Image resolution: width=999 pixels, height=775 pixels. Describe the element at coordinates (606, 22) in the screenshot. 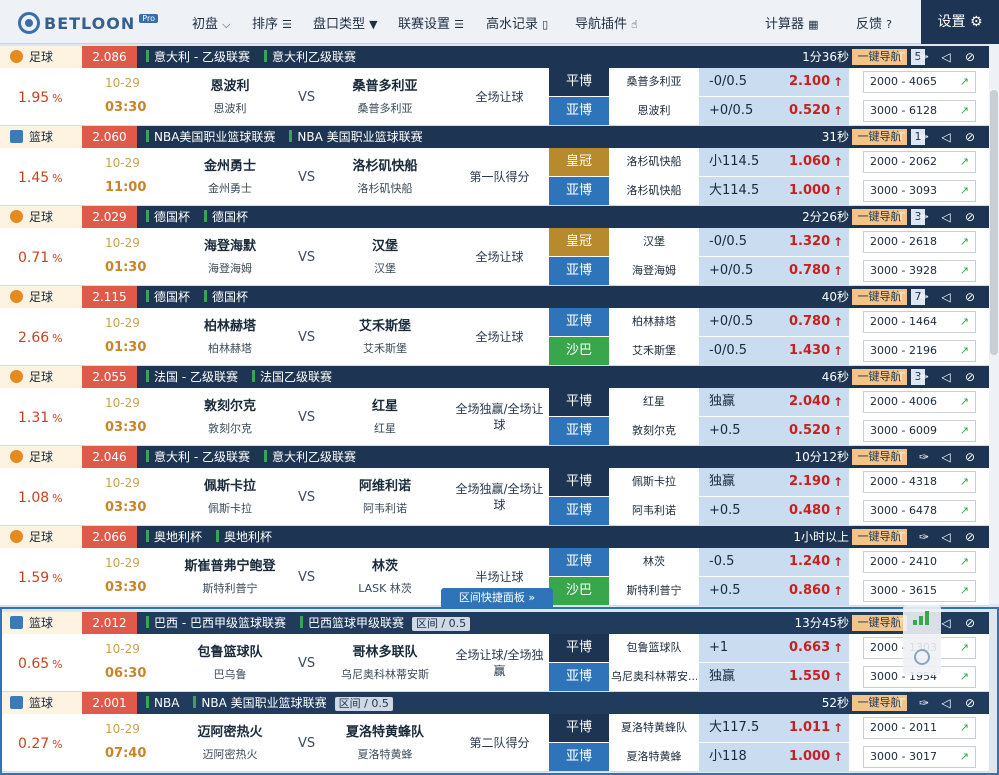

I see `nav-item-5: 导航插件 ☝` at that location.